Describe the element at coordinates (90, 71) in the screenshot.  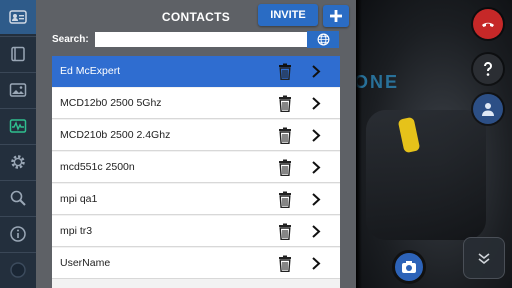
I see `contact-name: Ed McExpert` at that location.